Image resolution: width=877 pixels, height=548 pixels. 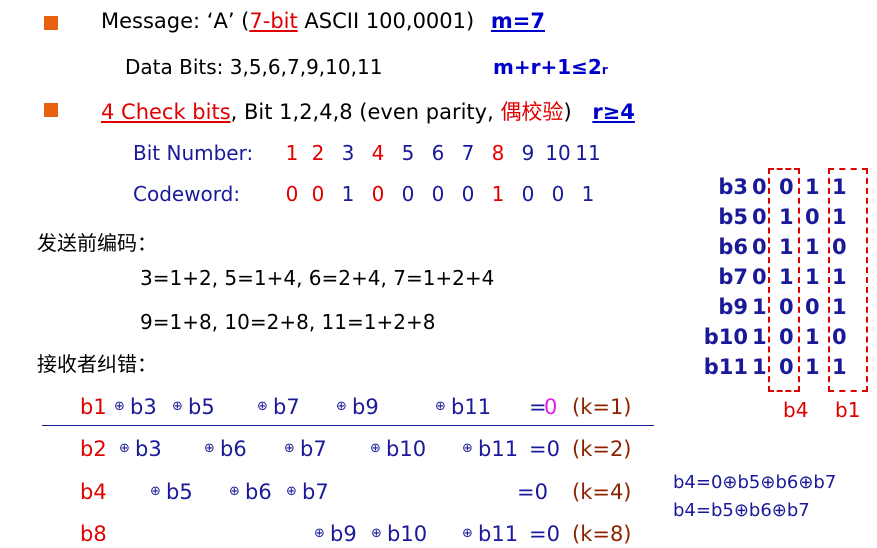 What do you see at coordinates (517, 21) in the screenshot?
I see `m-equals: m=7` at bounding box center [517, 21].